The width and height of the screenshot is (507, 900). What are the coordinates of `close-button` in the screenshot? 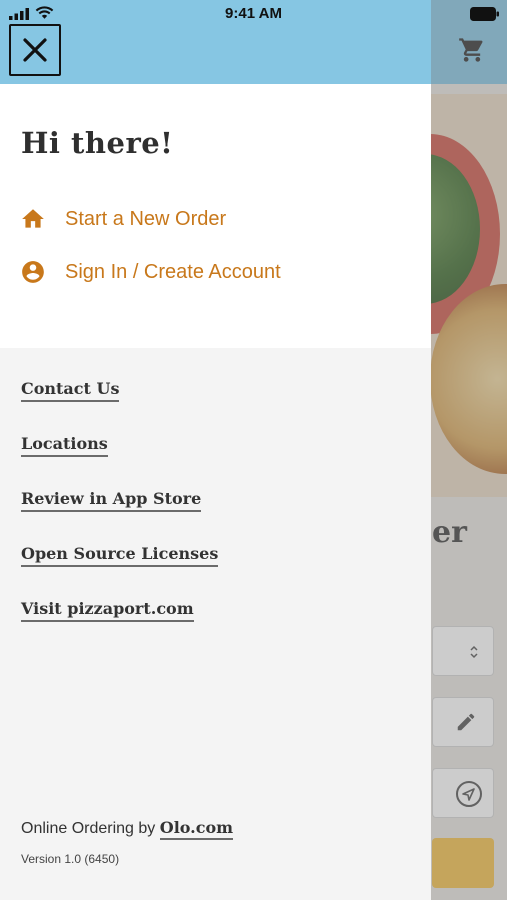 It's located at (35, 50).